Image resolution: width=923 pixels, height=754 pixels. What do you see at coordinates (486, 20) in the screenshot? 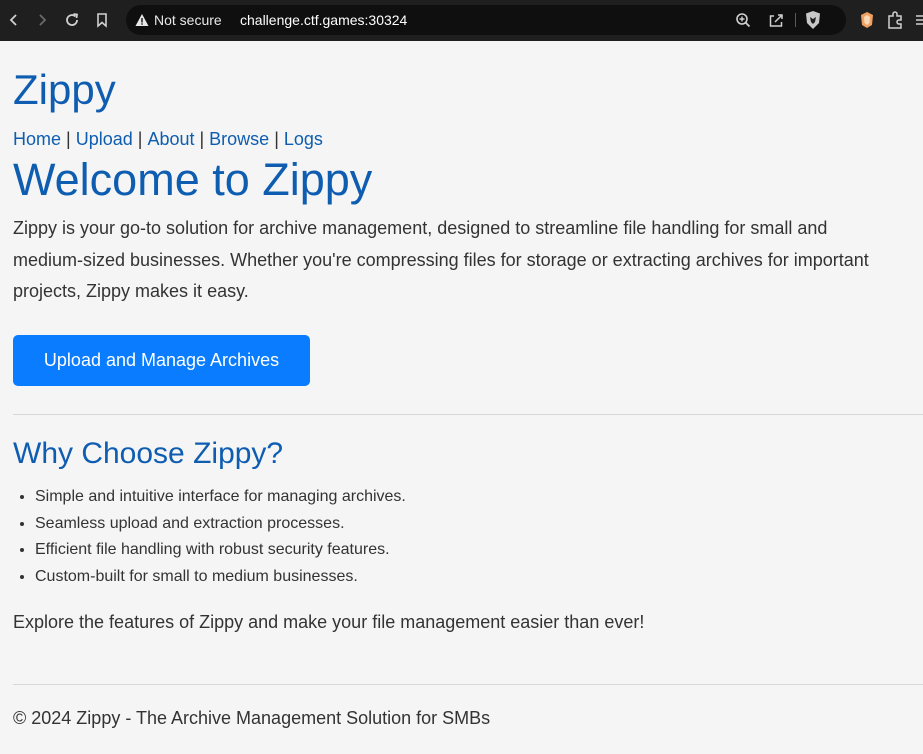
I see `address-bar: Not secure challenge.ctf.games:30324` at bounding box center [486, 20].